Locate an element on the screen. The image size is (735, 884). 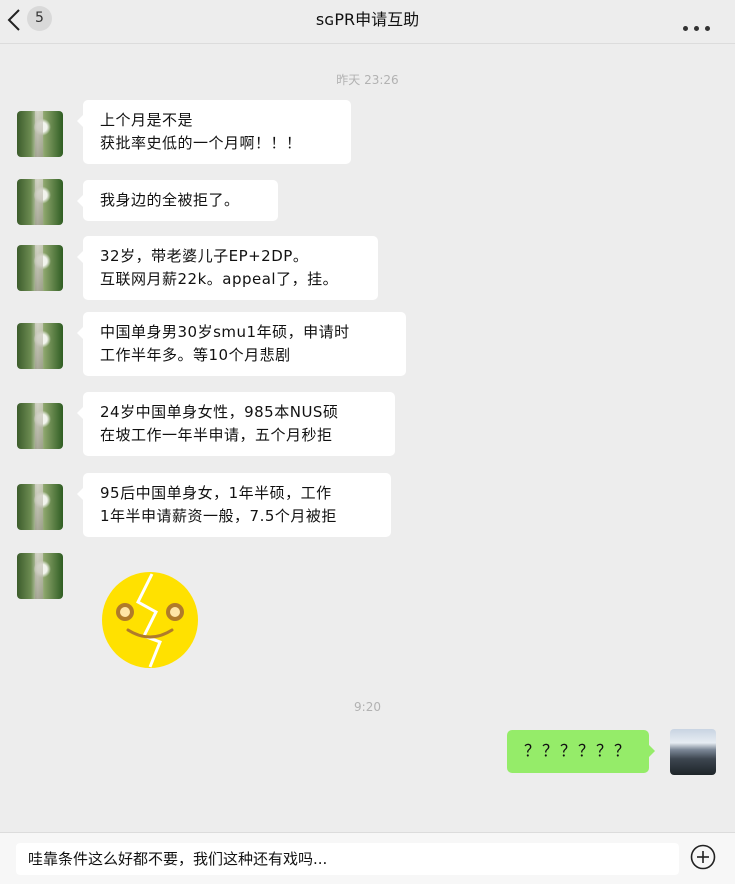
message-bubble: 上个月是不是 获批率史低的一个月啊！！！ is located at coordinates (214, 132).